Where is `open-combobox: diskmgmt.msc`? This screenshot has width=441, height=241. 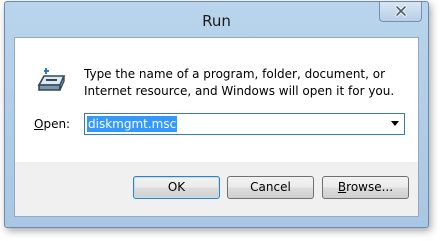
open-combobox: diskmgmt.msc is located at coordinates (244, 124).